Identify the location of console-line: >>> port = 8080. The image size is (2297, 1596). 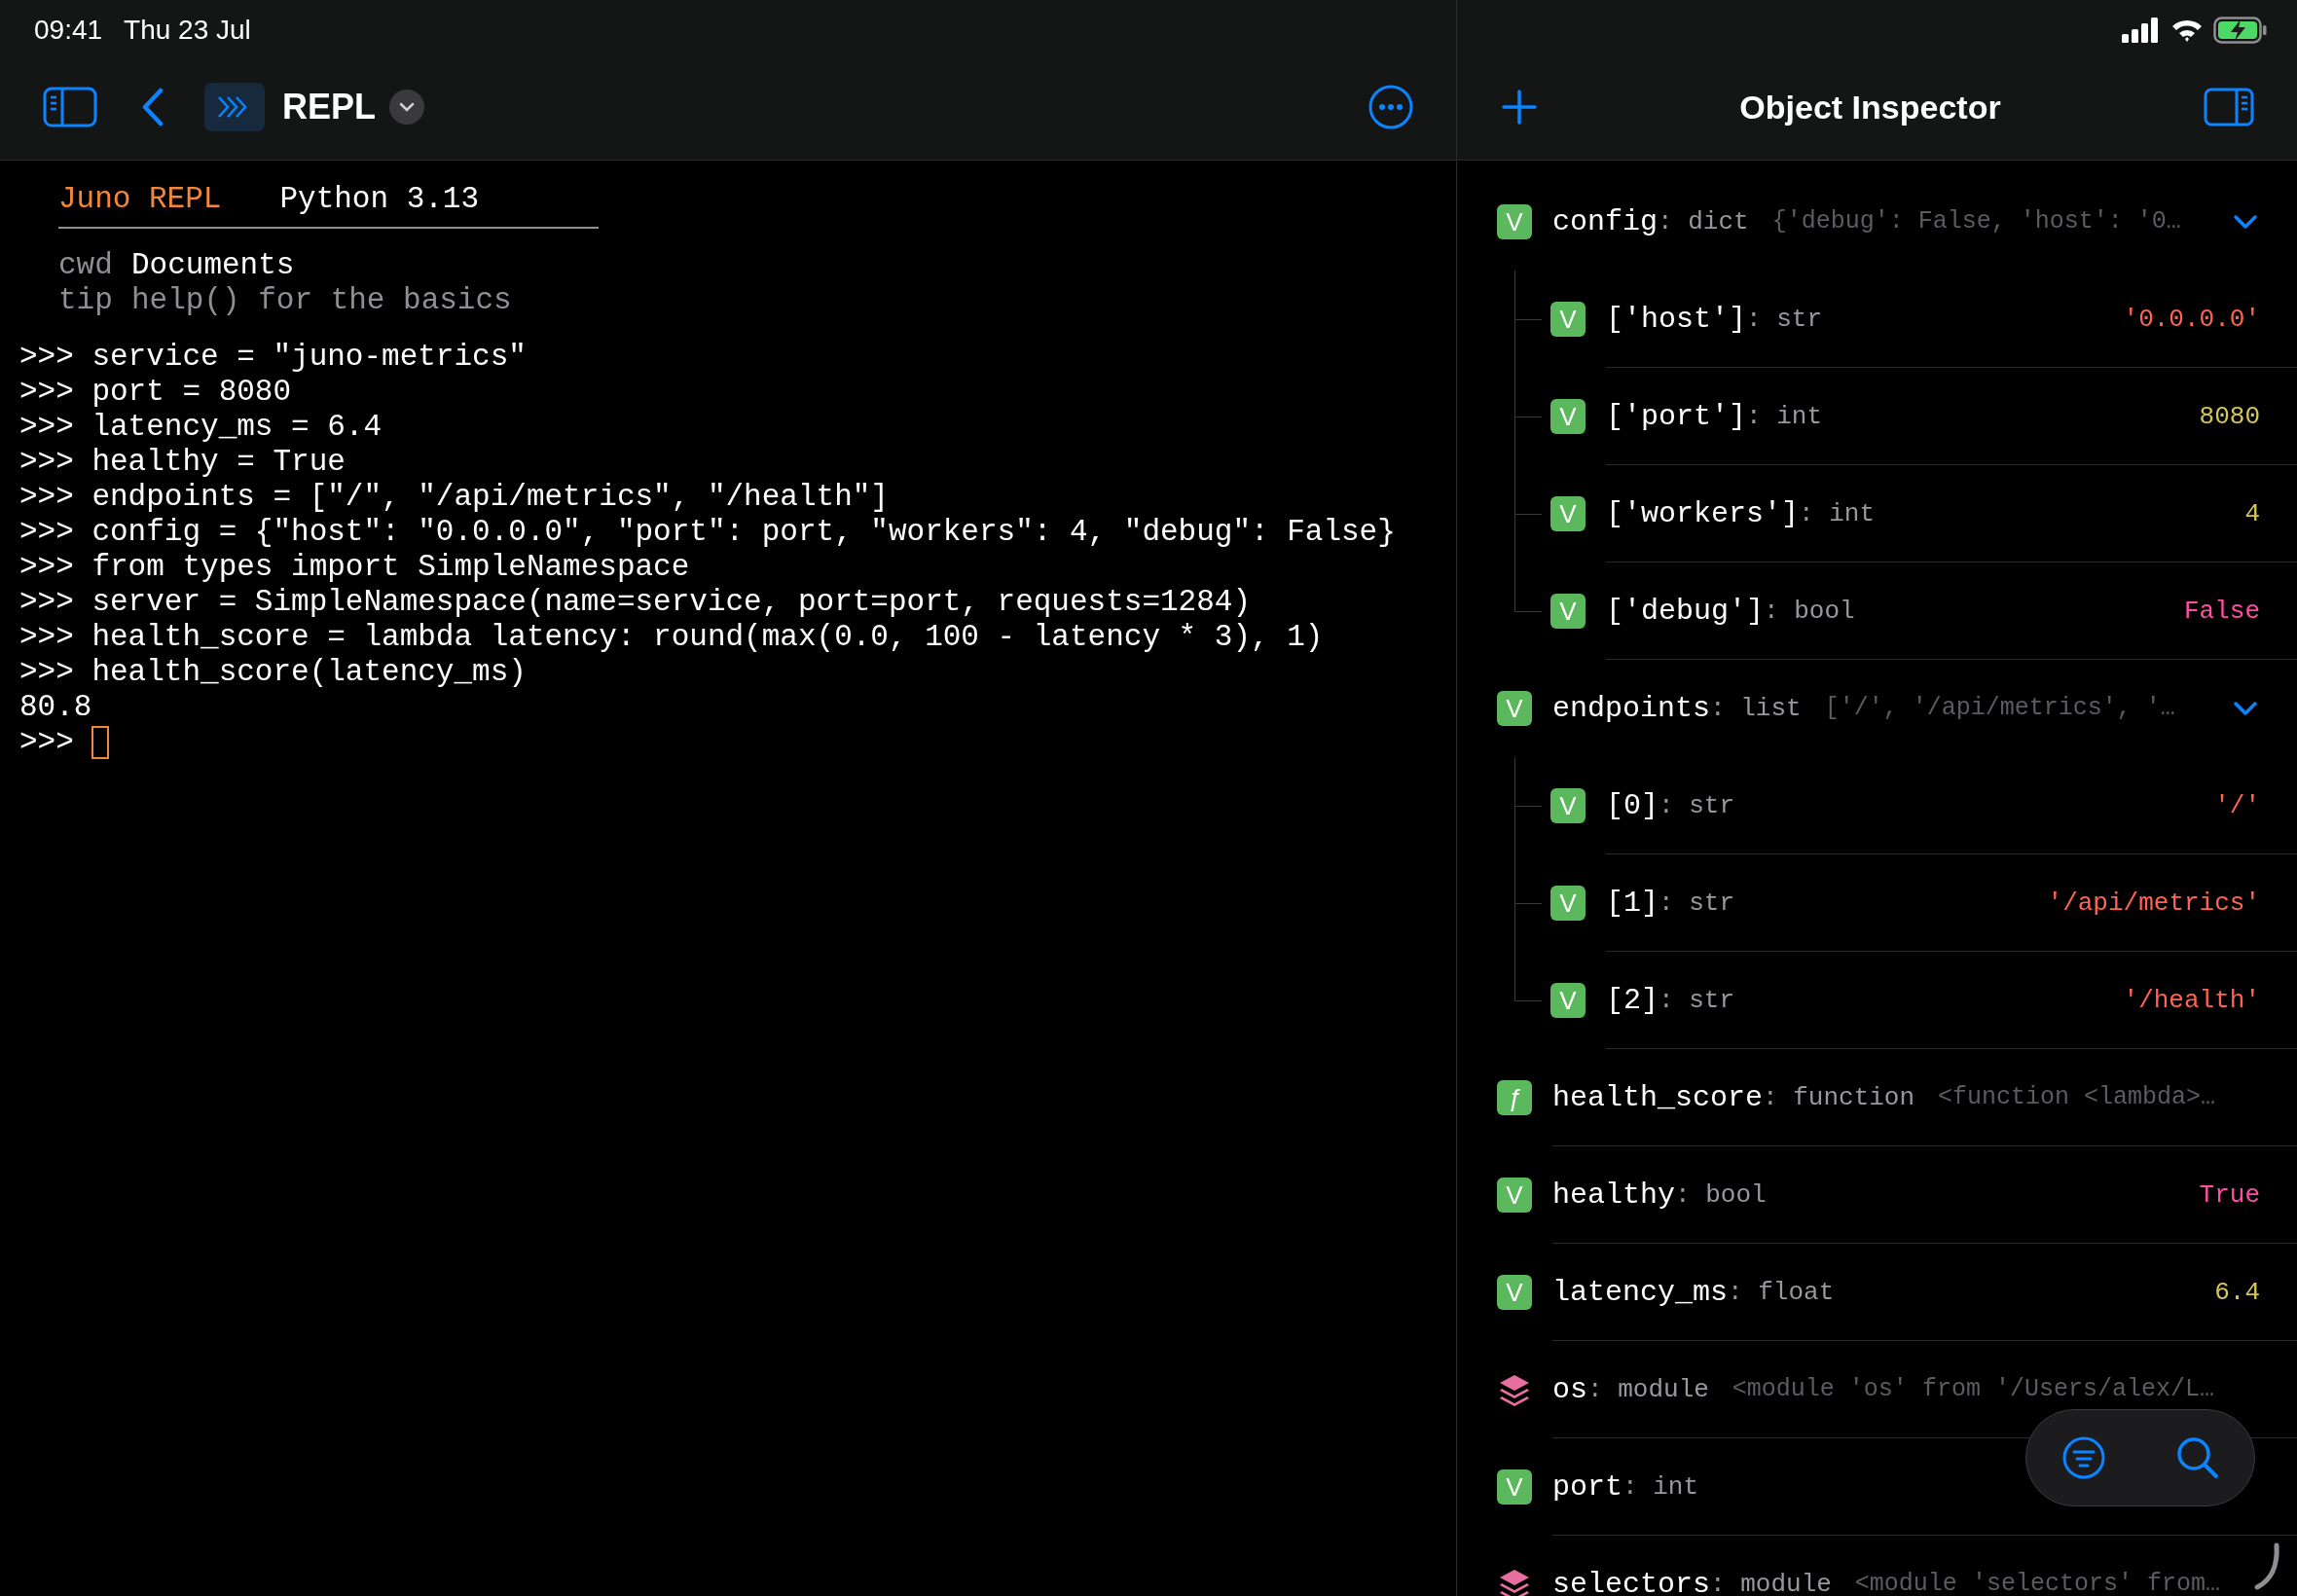
(156, 392).